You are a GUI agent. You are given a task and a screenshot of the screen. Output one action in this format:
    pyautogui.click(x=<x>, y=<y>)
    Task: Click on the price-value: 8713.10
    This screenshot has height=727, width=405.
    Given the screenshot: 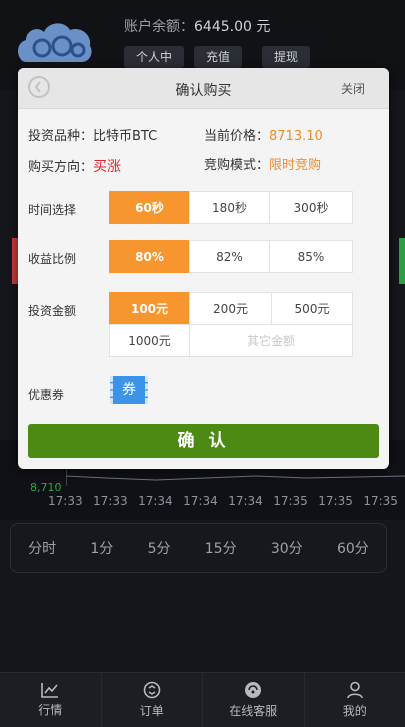 What is the action you would take?
    pyautogui.click(x=296, y=136)
    